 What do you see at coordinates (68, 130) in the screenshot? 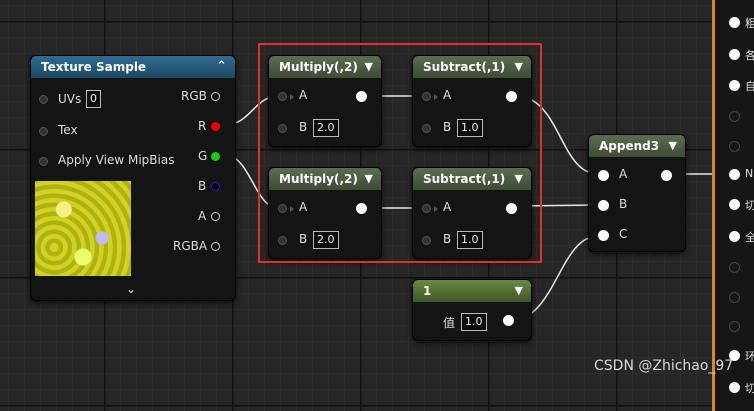
I see `tex-label: Tex` at bounding box center [68, 130].